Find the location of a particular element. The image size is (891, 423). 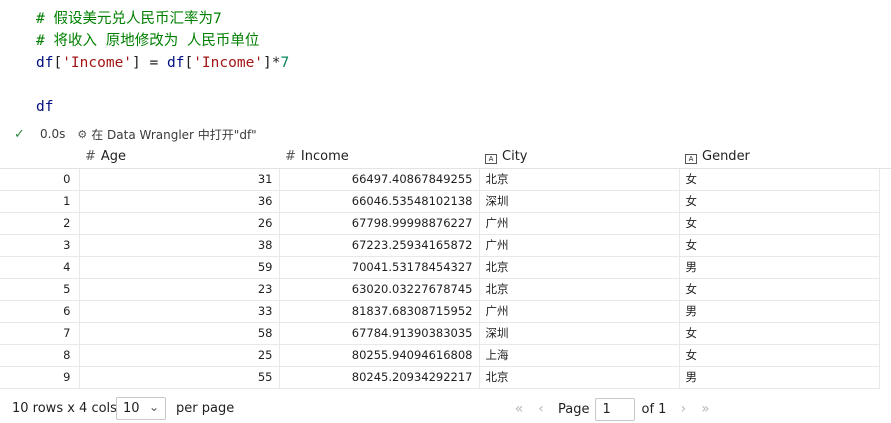

previous-page-icon: ‹ is located at coordinates (541, 409).